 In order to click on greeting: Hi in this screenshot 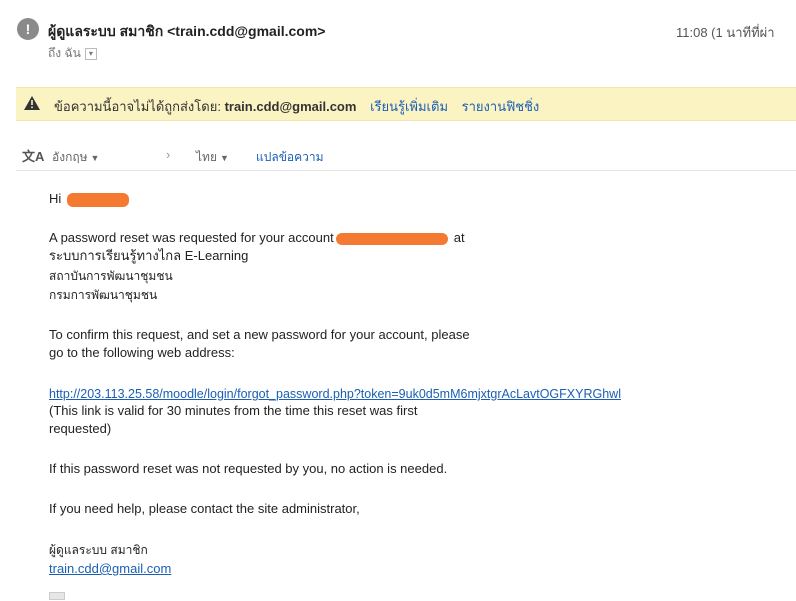, I will do `click(55, 198)`.